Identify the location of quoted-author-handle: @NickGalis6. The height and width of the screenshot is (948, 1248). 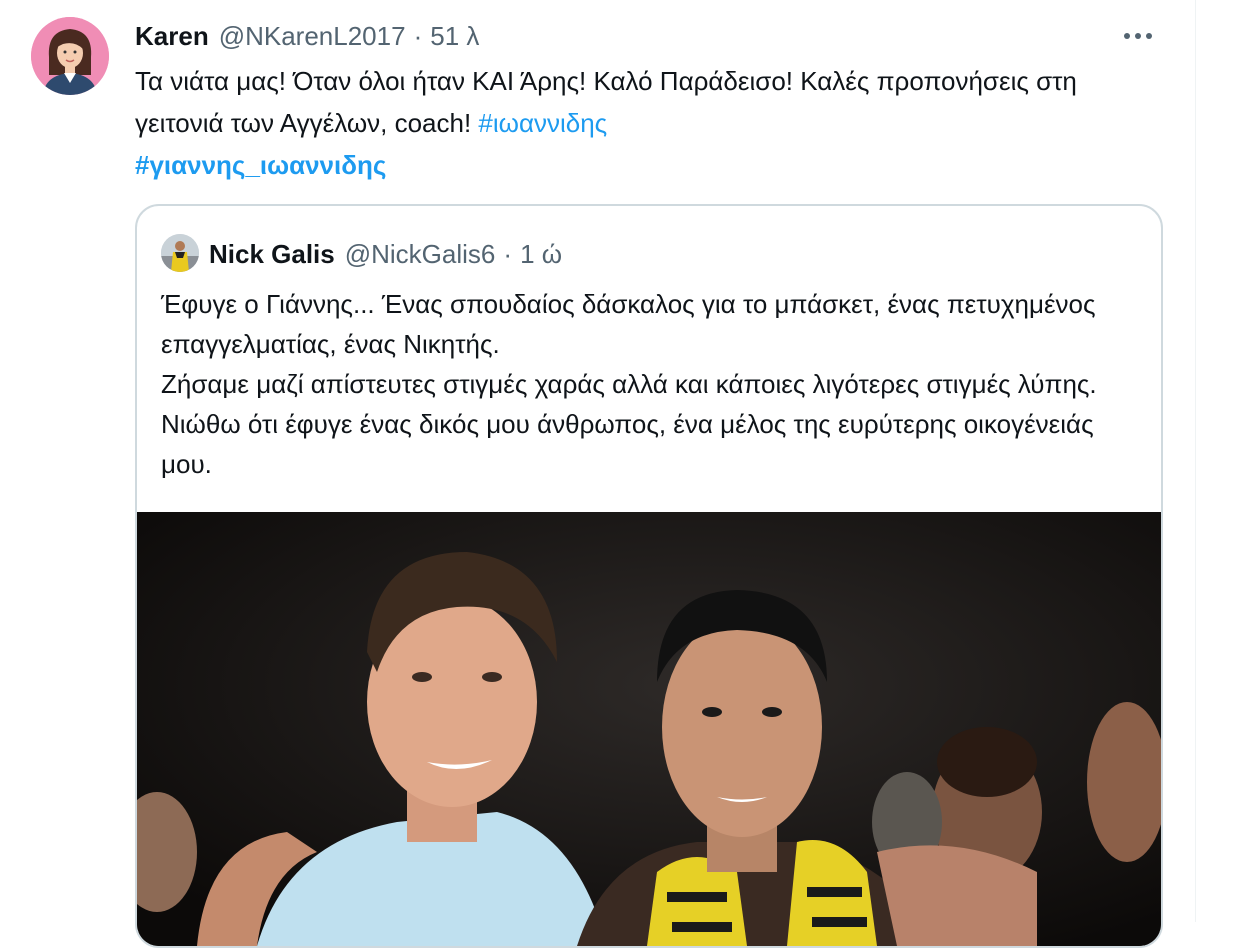
(420, 254).